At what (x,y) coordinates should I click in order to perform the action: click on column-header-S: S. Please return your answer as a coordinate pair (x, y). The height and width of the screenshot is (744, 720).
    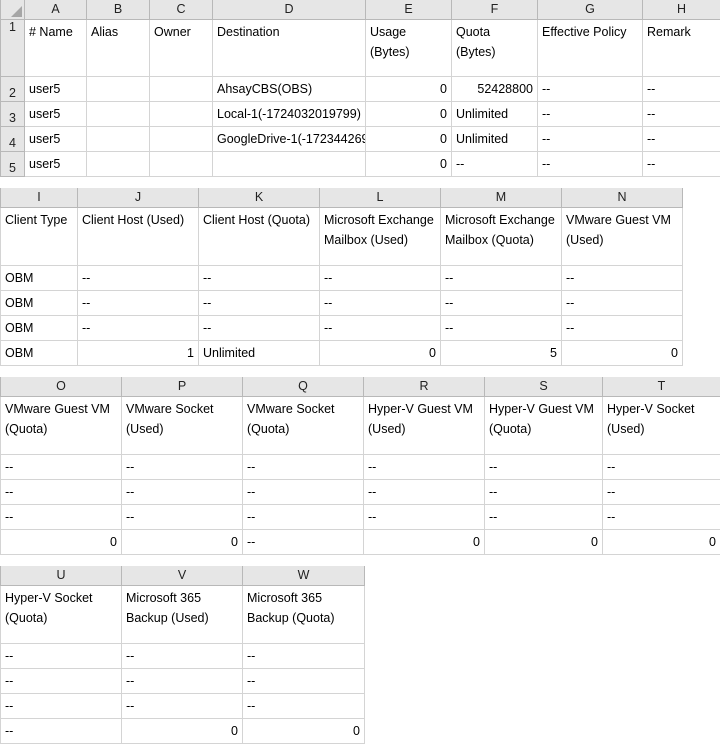
    Looking at the image, I should click on (544, 387).